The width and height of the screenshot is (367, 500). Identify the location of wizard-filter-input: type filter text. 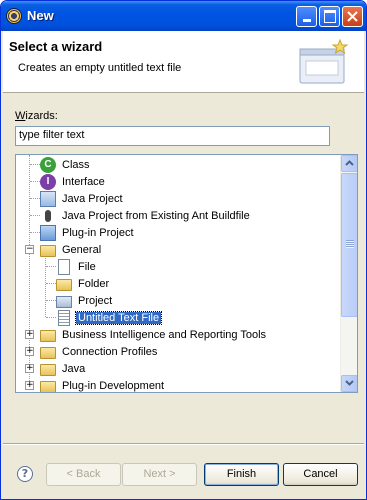
(172, 136).